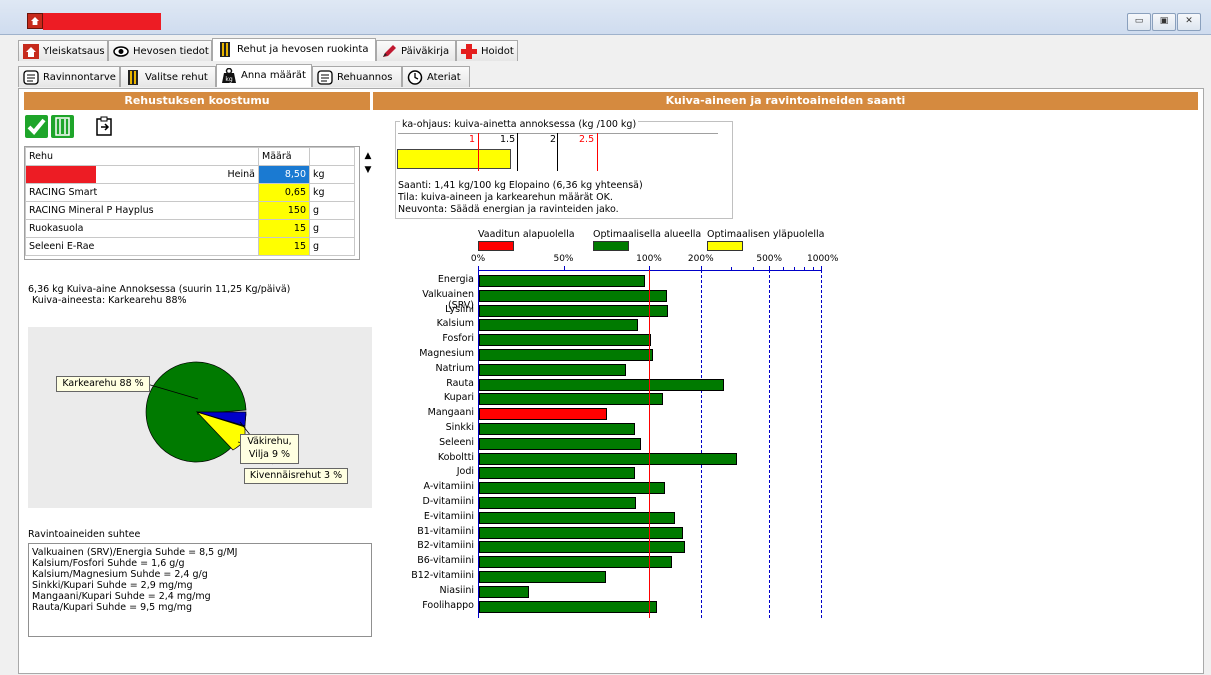 This screenshot has width=1211, height=675. I want to click on bar-kupari, so click(571, 399).